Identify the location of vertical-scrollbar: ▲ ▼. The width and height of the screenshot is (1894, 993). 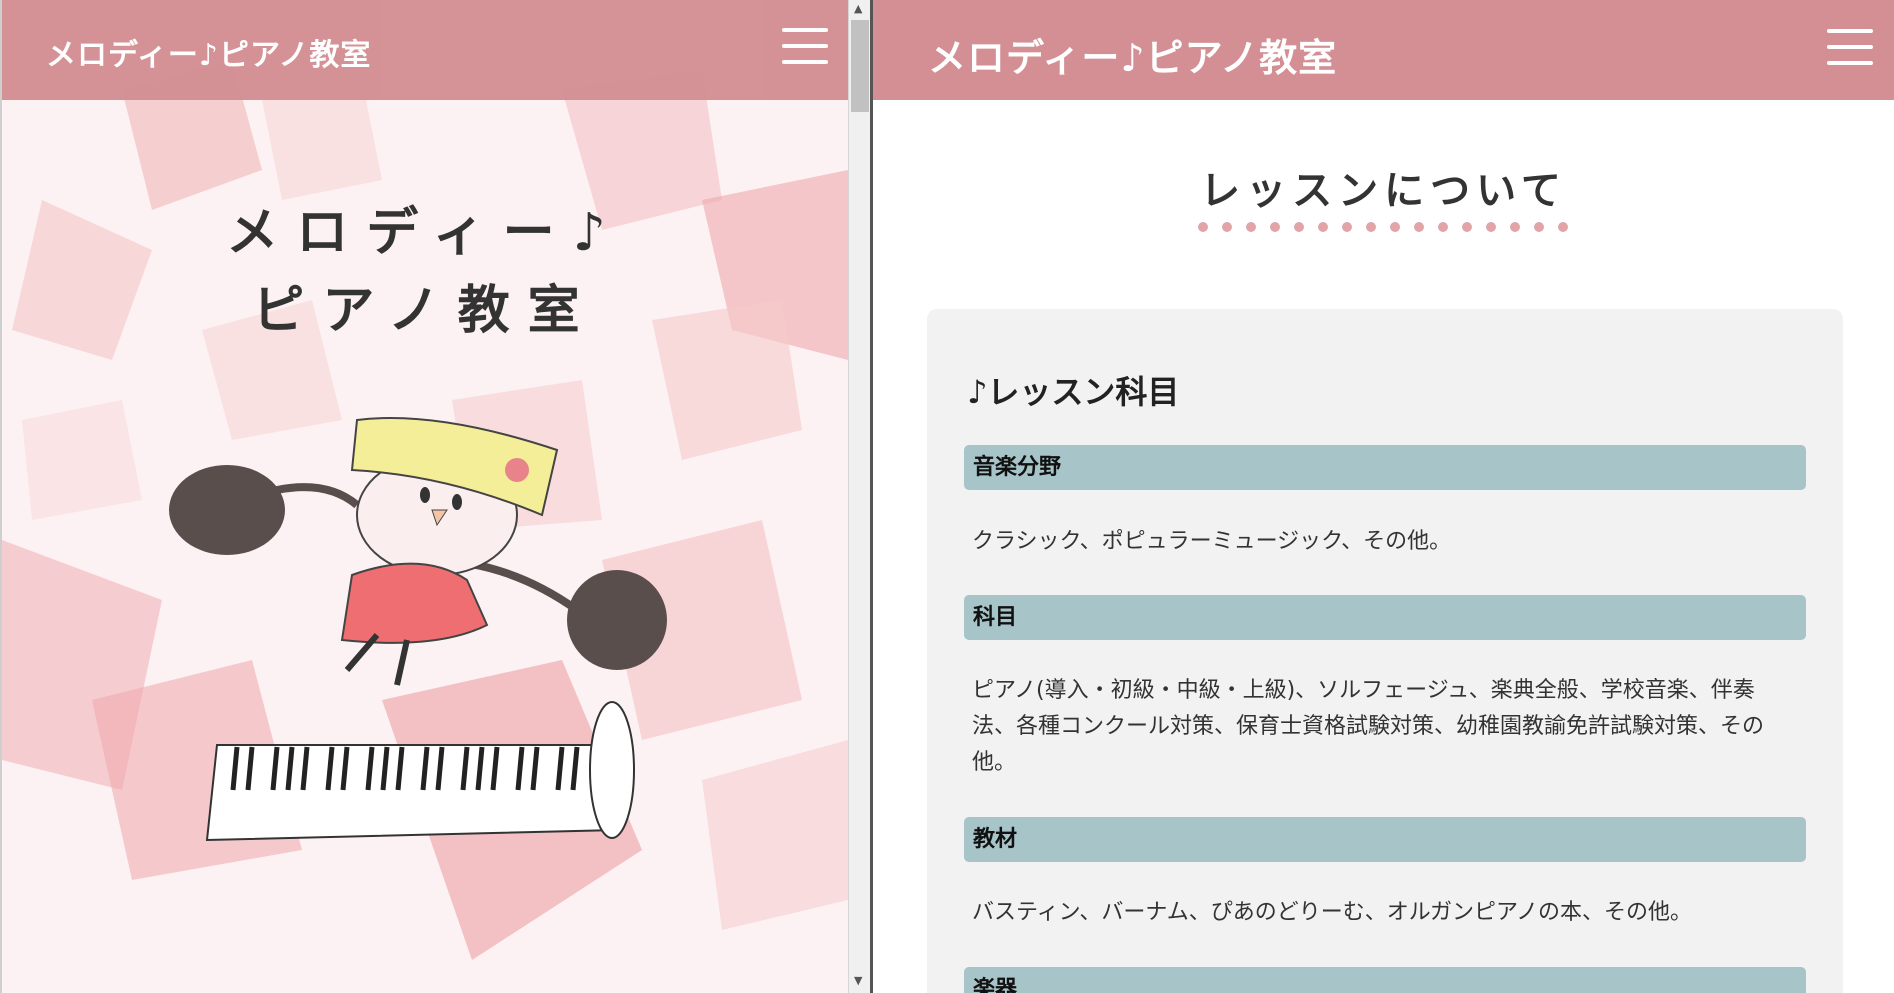
(860, 496).